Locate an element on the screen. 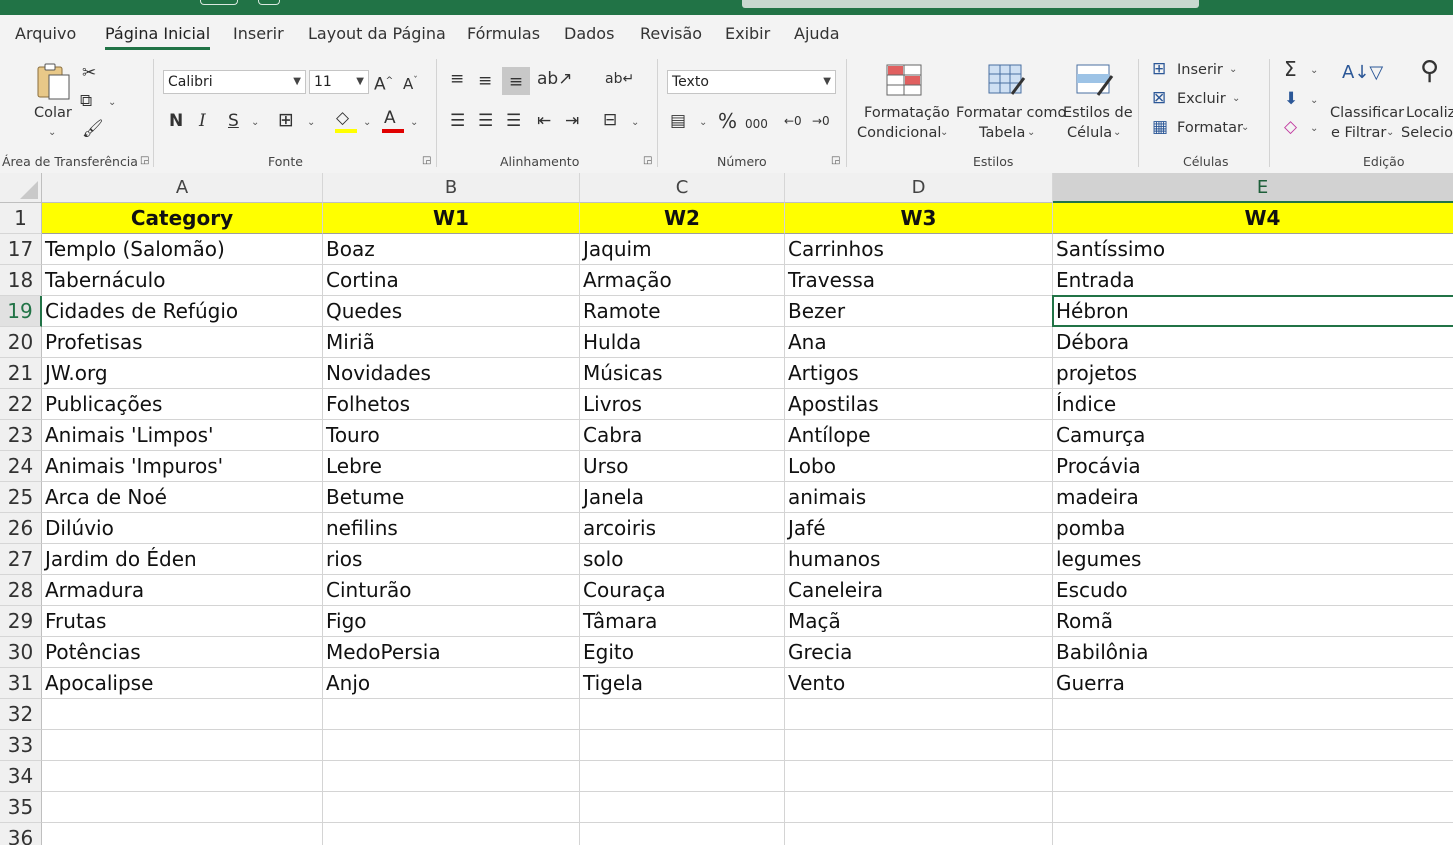 Image resolution: width=1453 pixels, height=845 pixels. grid-cell: Vento is located at coordinates (919, 683).